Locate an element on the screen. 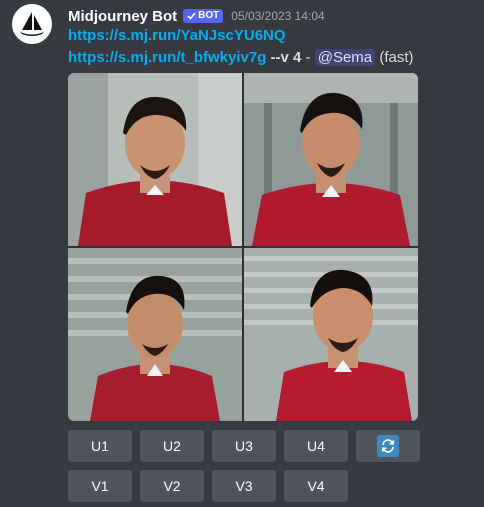 The width and height of the screenshot is (484, 507). prompt-link-1: https://s.mj.run/YaNJscYU6NQ is located at coordinates (177, 35).